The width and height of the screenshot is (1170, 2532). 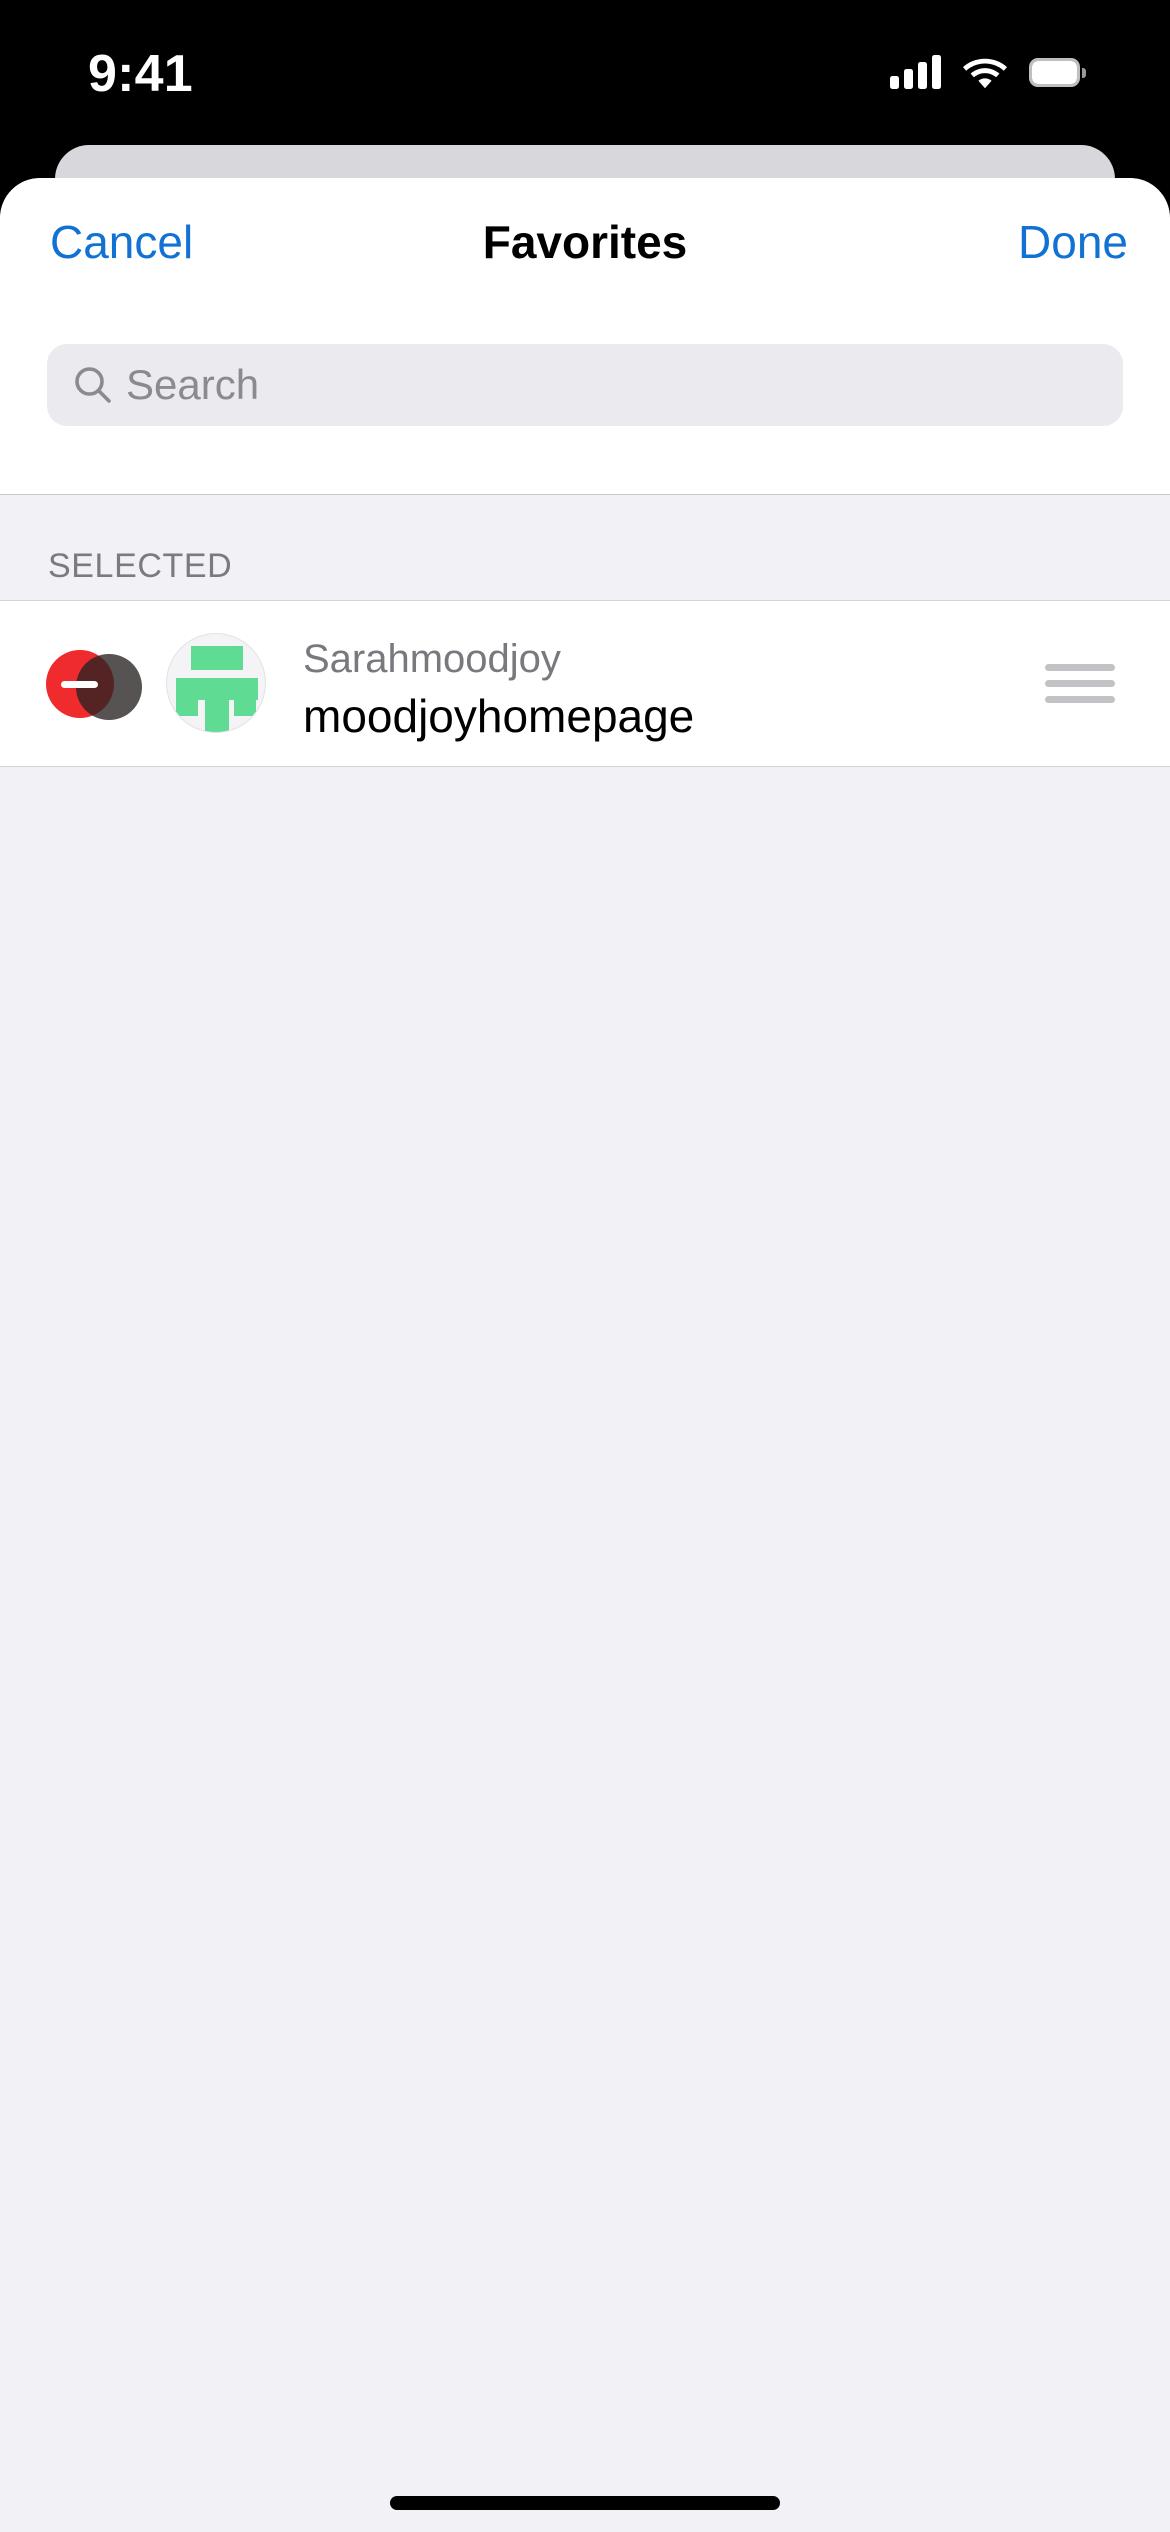 What do you see at coordinates (1073, 242) in the screenshot?
I see `done-button: Done` at bounding box center [1073, 242].